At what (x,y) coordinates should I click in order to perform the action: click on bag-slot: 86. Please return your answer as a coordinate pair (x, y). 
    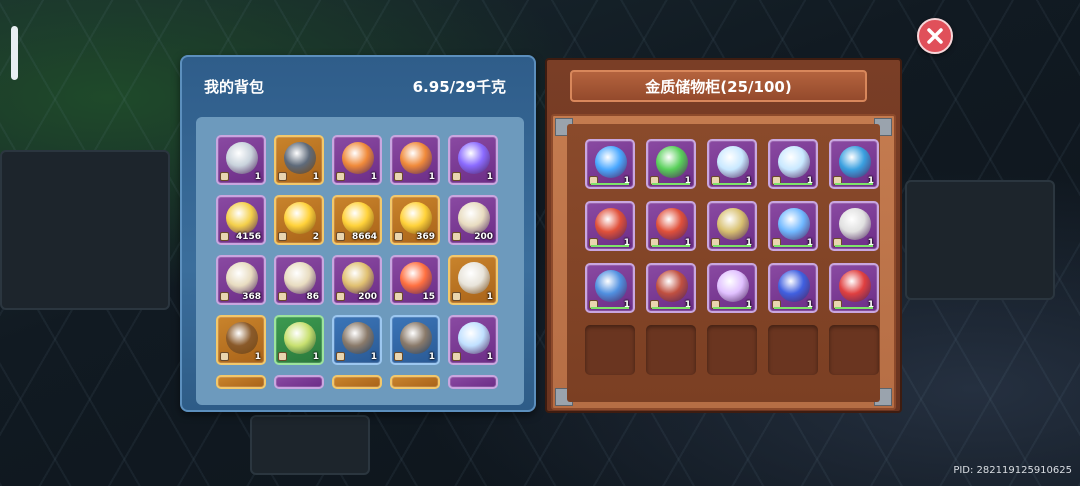
    Looking at the image, I should click on (299, 280).